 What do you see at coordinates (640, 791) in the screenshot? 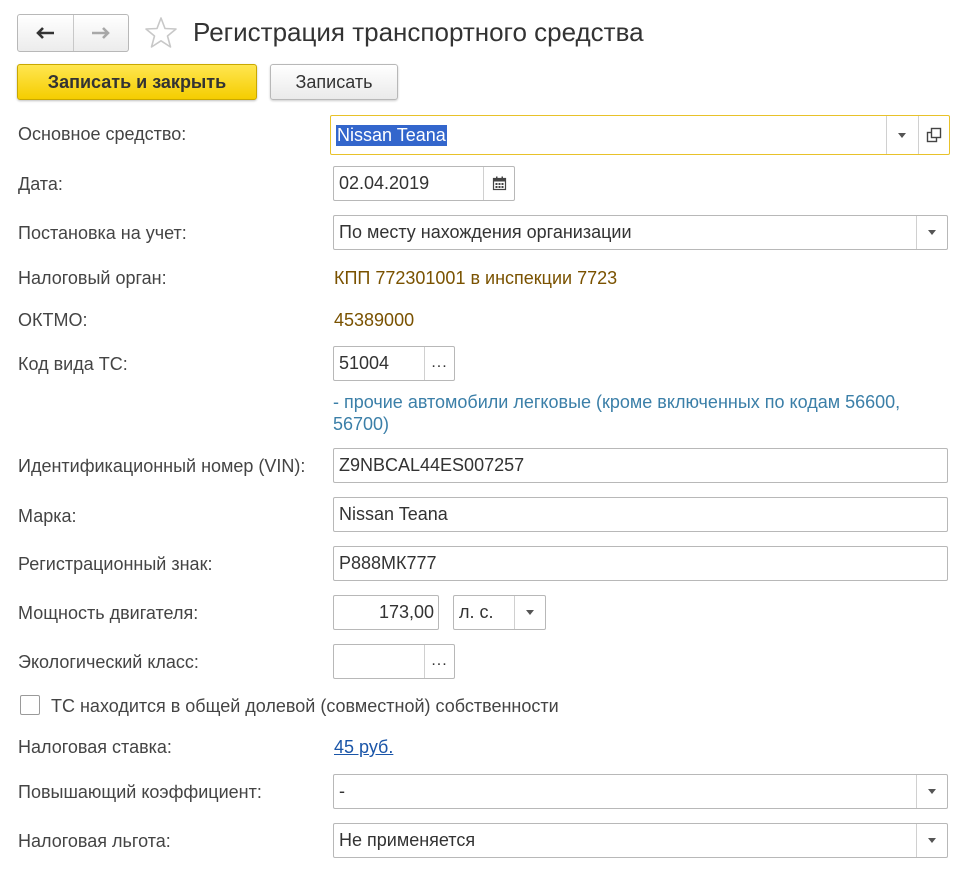
I see `coefficient-select: -` at bounding box center [640, 791].